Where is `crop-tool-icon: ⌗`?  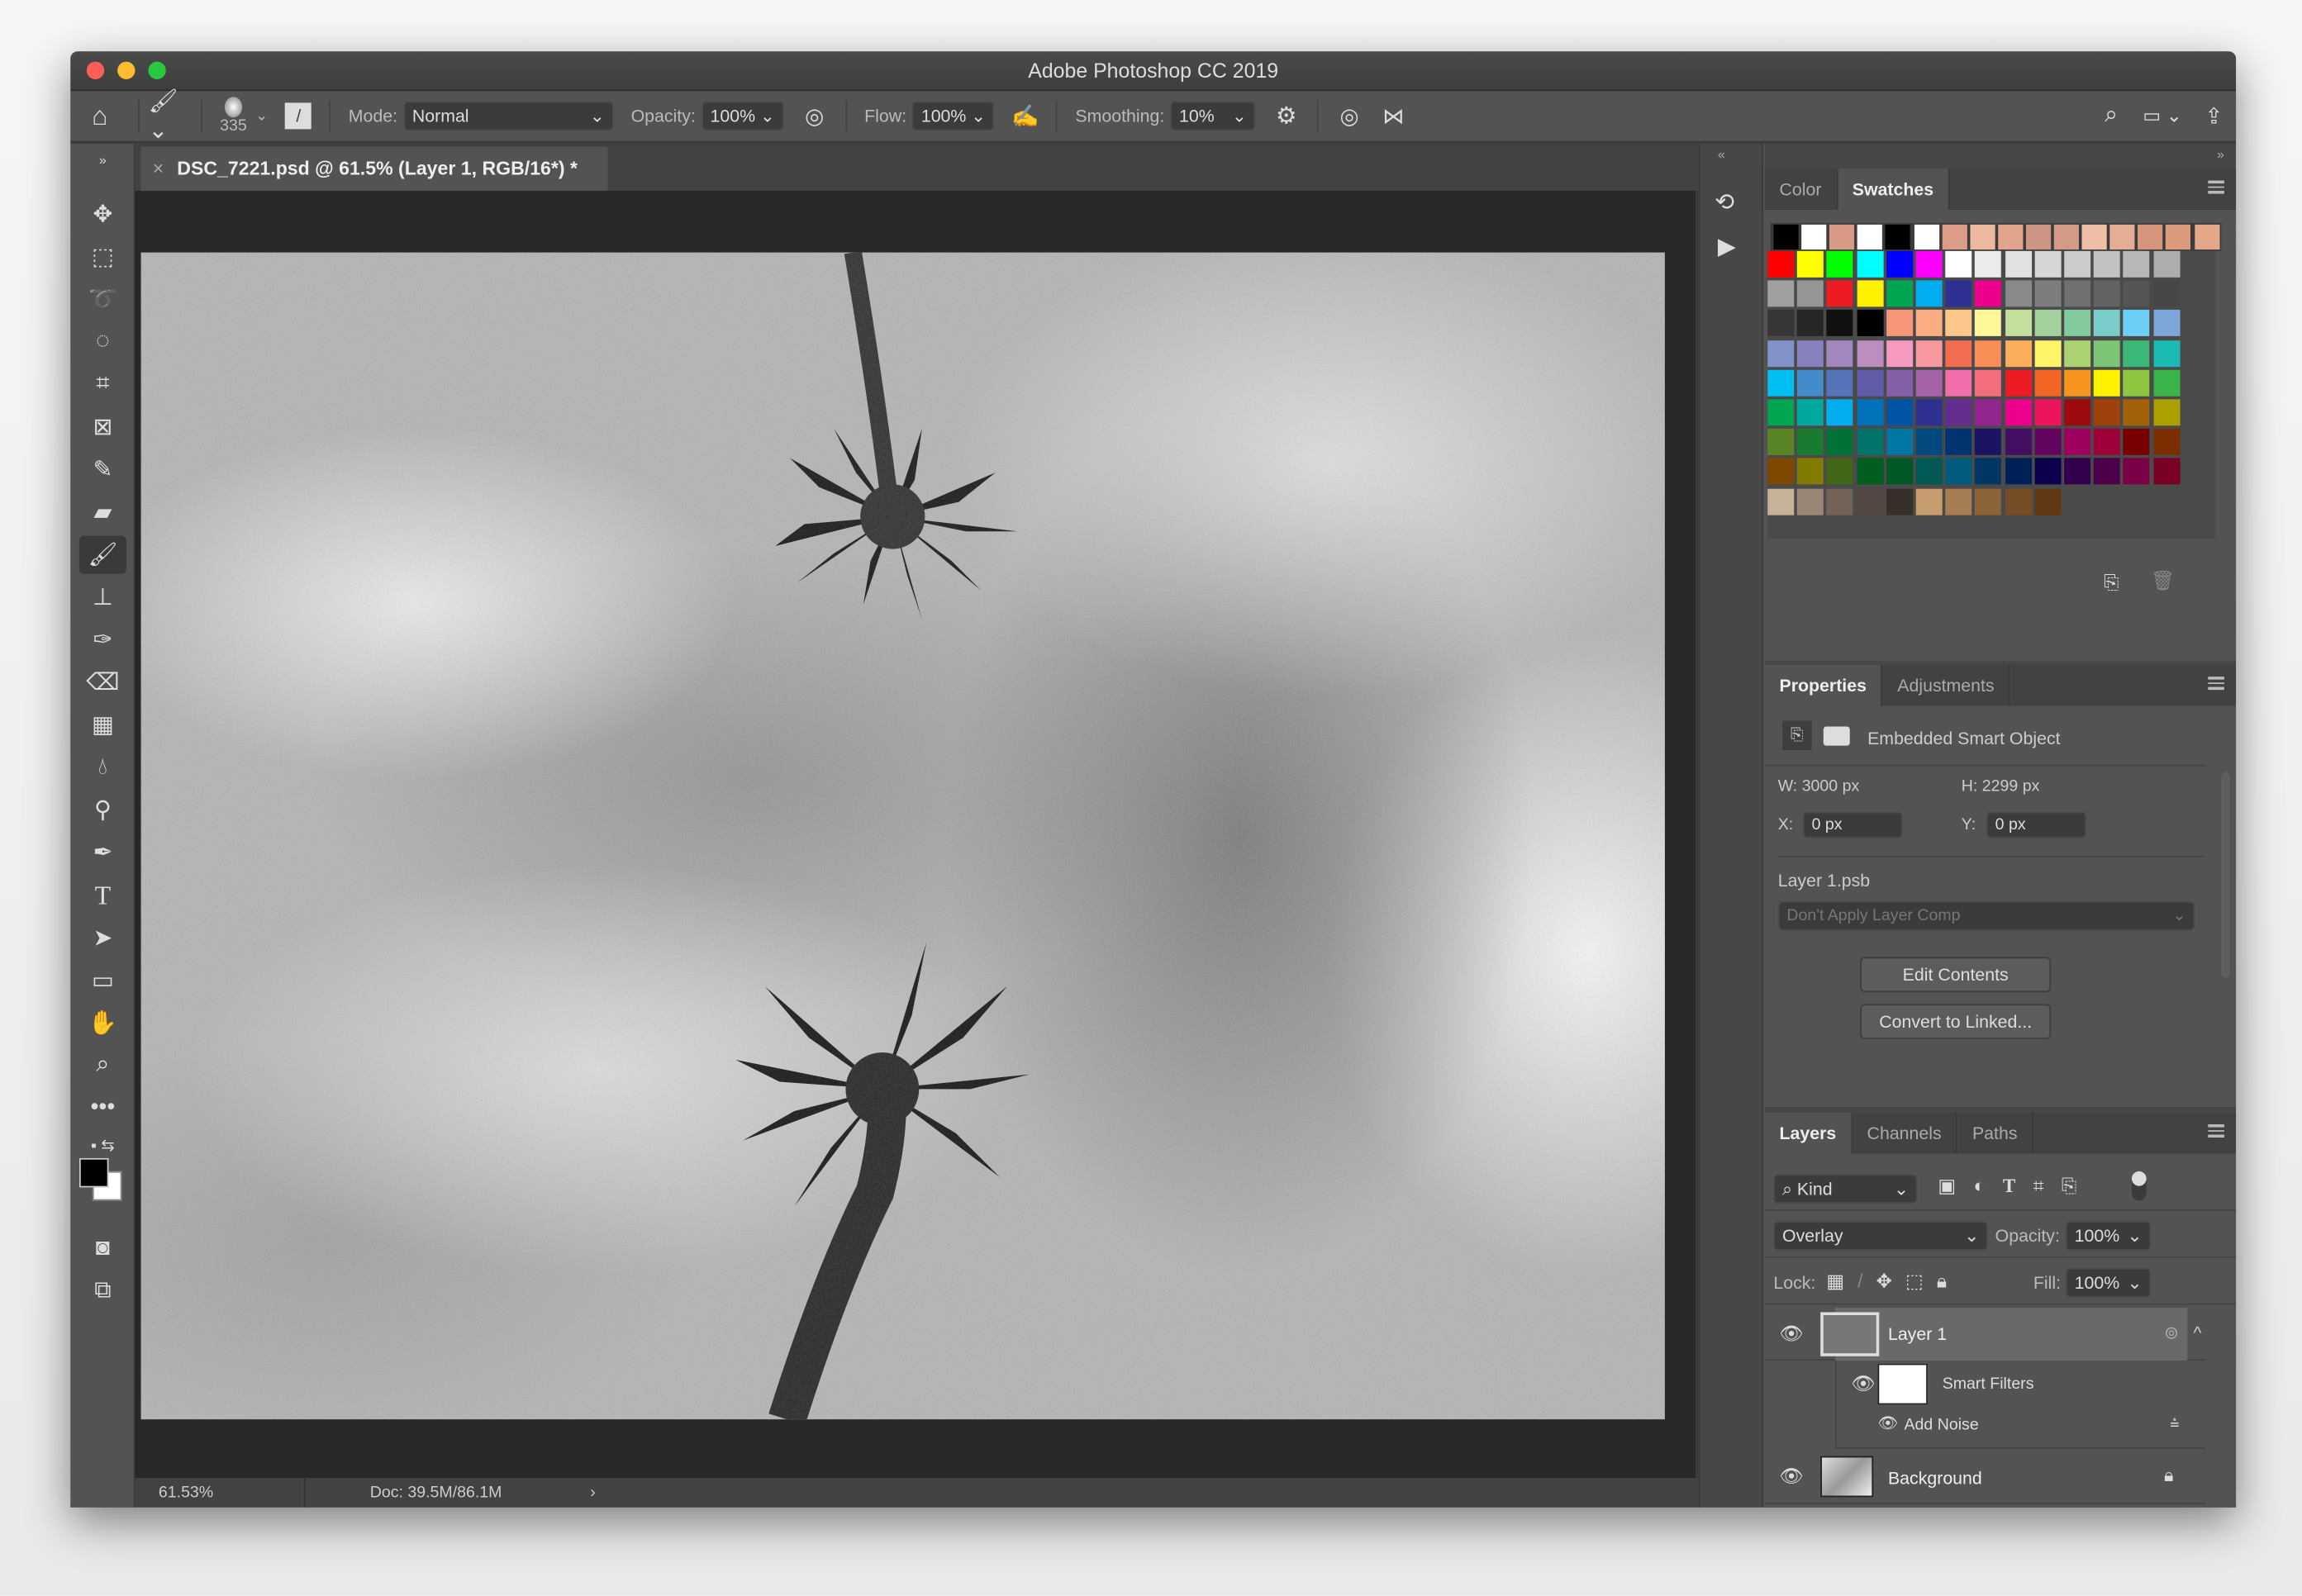 crop-tool-icon: ⌗ is located at coordinates (102, 384).